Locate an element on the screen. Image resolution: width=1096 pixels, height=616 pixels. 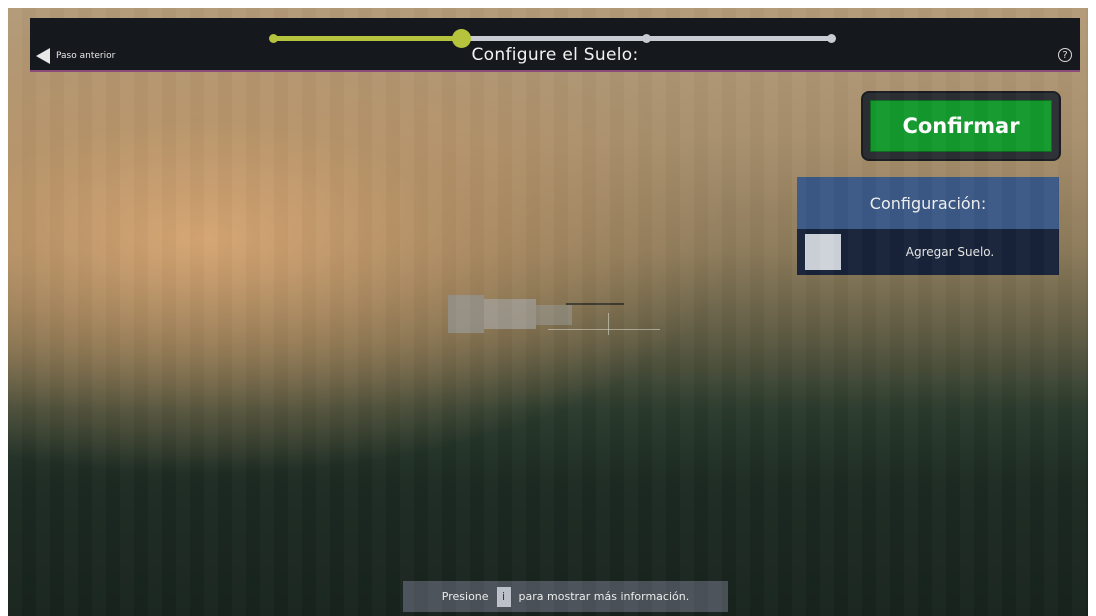
preview-line-bottom is located at coordinates (604, 329).